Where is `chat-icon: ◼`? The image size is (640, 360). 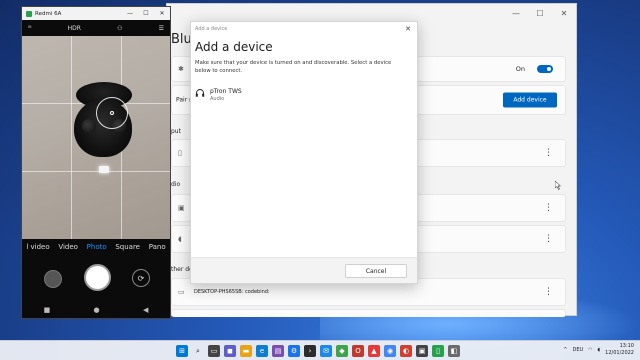 chat-icon: ◼ is located at coordinates (230, 351).